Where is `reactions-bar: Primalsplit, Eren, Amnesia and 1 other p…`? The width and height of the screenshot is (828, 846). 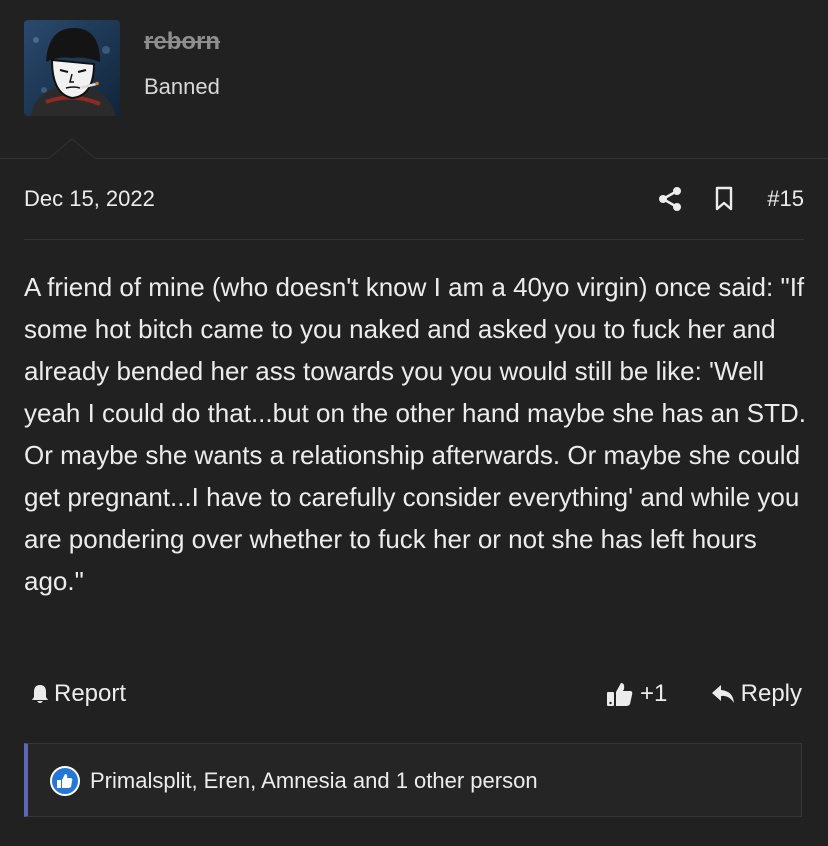
reactions-bar: Primalsplit, Eren, Amnesia and 1 other p… is located at coordinates (413, 780).